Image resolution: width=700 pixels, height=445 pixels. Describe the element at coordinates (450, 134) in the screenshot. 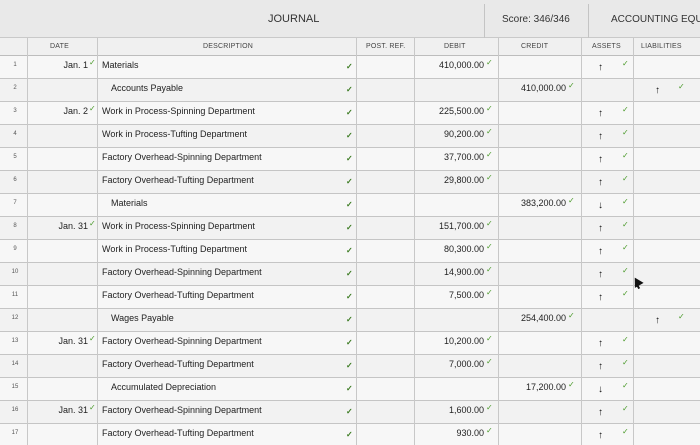

I see `debit-cell: 90,200.00` at that location.